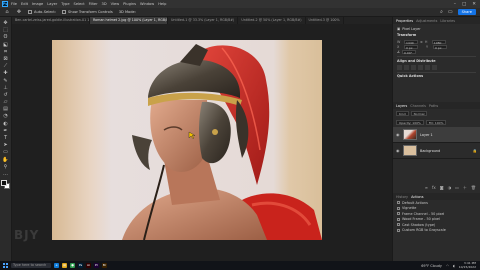  I want to click on menu-3d: 3D, so click(104, 4).